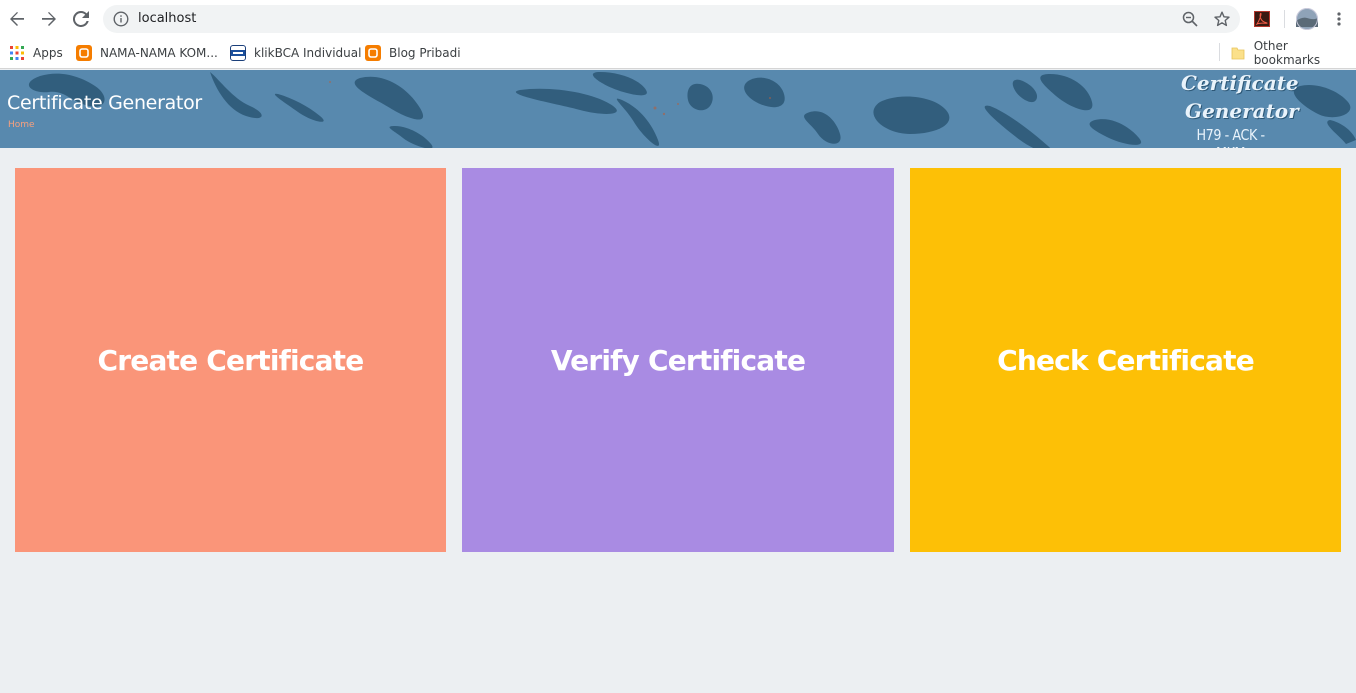  I want to click on zoom-icon, so click(1190, 19).